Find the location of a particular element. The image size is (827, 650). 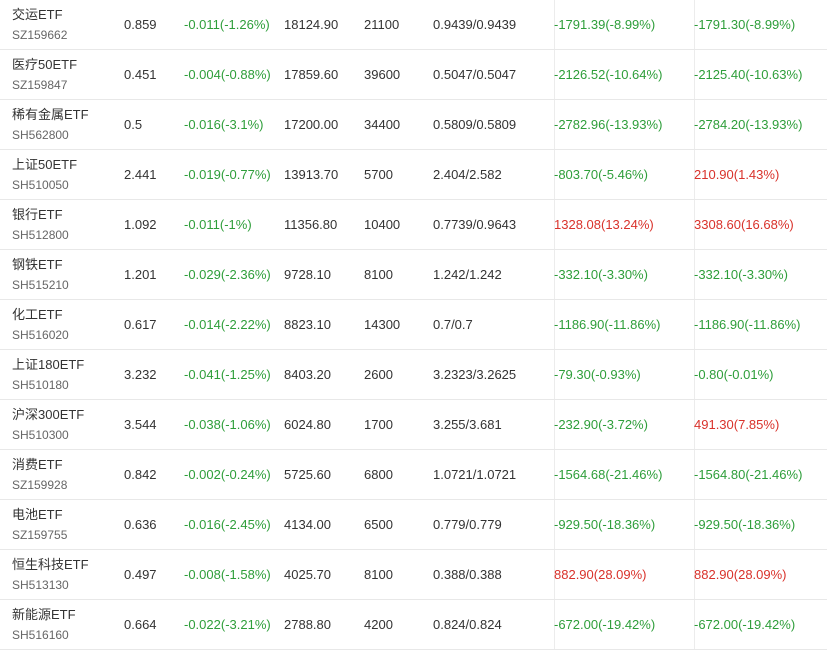

total-profit-loss: -332.10(-3.30%) is located at coordinates (741, 274).